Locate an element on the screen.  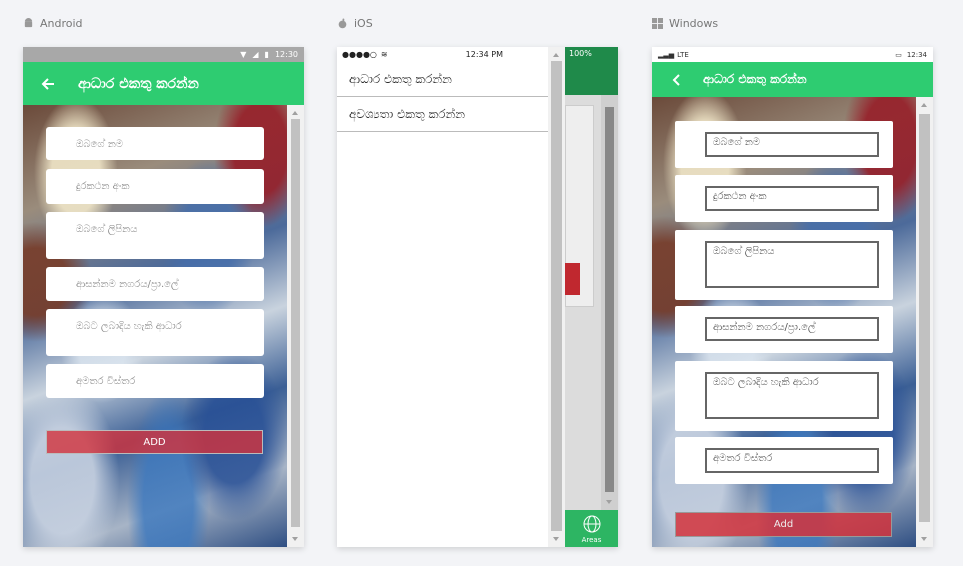
underlying-content is located at coordinates (591, 302).